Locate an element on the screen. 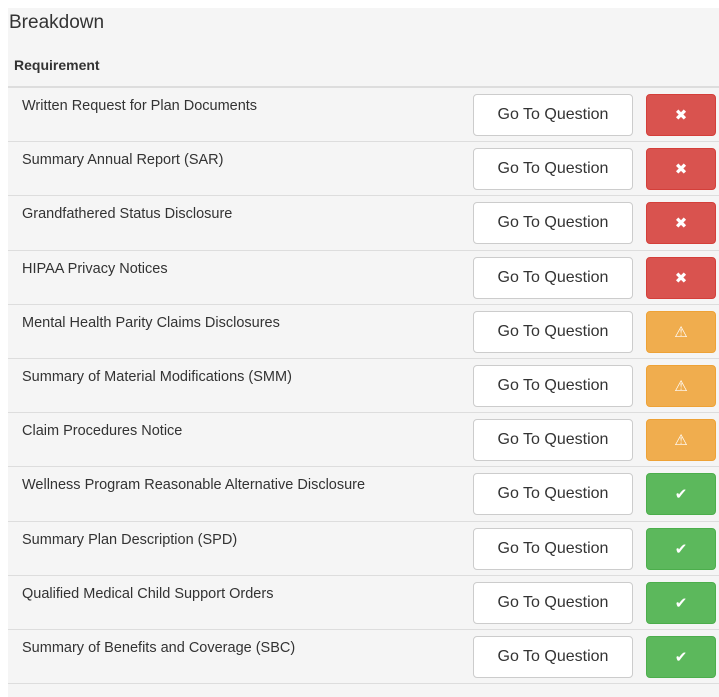  requirement-label: Summary Plan Description (SPD) is located at coordinates (130, 539).